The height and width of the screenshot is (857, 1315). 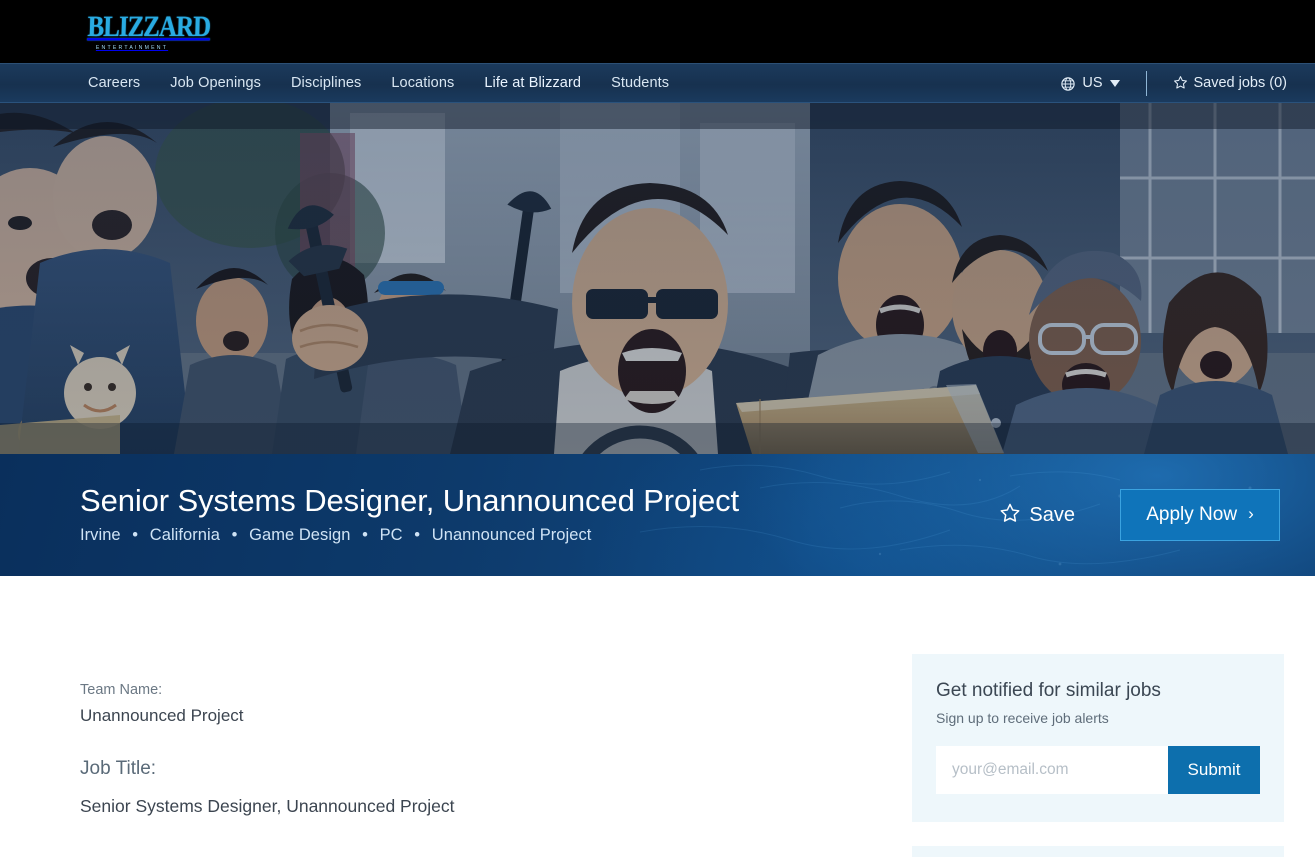 I want to click on nav-utilities: US Saved jobs (0), so click(x=1174, y=83).